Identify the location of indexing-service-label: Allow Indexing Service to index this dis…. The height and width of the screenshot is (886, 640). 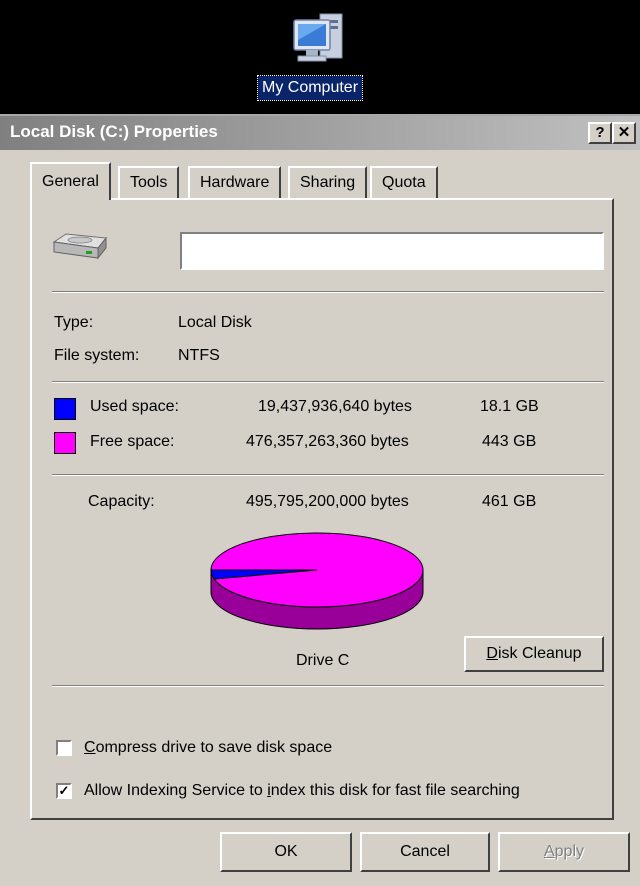
(302, 791).